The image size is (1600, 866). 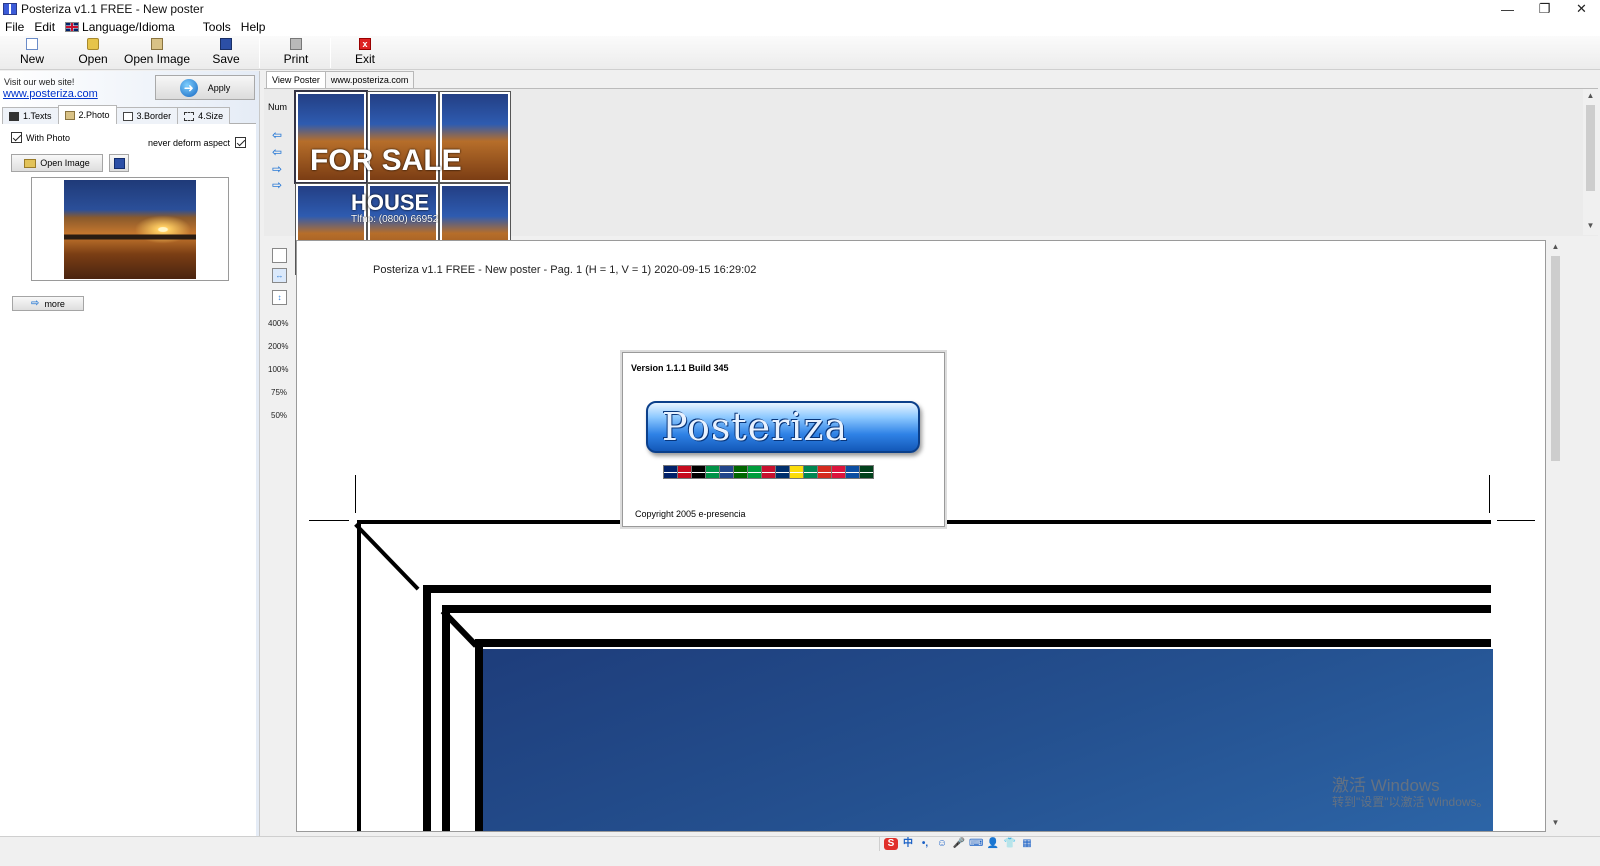 I want to click on more-button: ⇨ more, so click(x=48, y=303).